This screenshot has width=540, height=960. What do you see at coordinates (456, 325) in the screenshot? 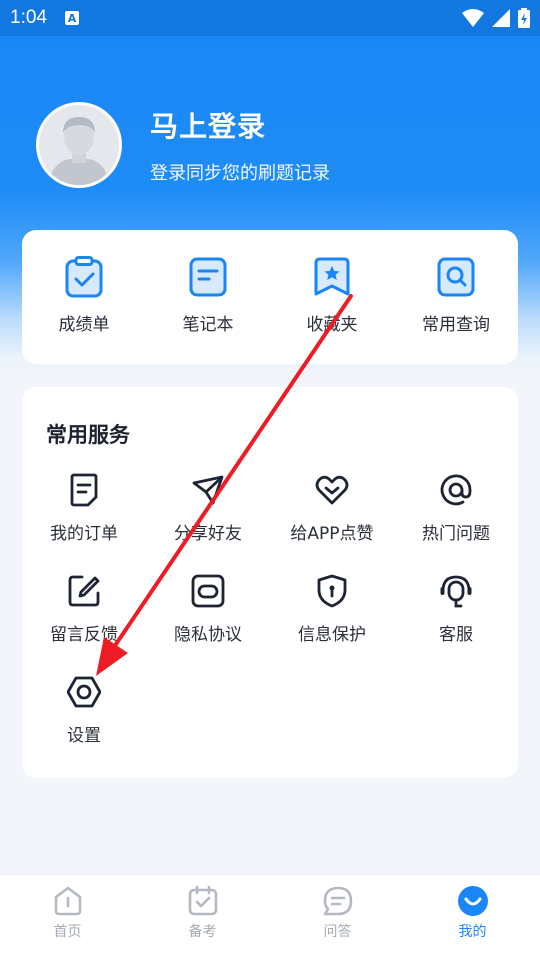
I see `quick-item-label: 常用查询` at bounding box center [456, 325].